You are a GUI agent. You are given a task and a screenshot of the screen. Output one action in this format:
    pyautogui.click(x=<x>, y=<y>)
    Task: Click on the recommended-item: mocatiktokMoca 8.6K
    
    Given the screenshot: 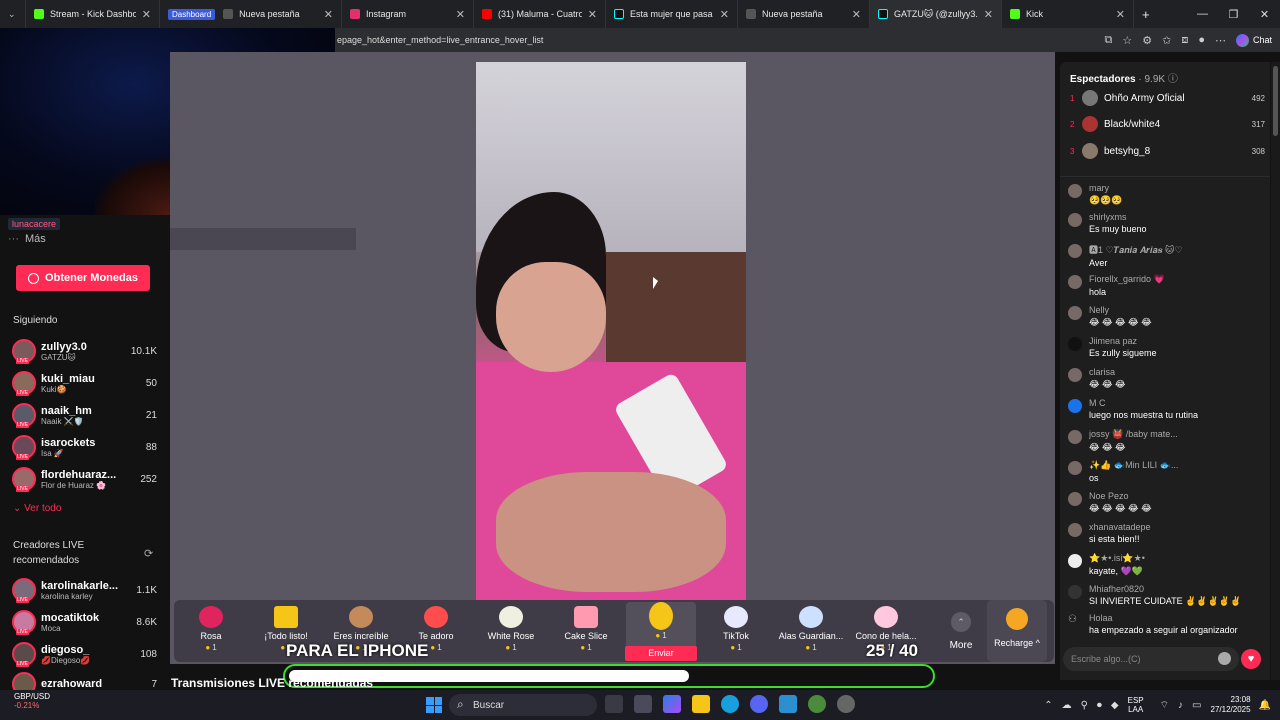 What is the action you would take?
    pyautogui.click(x=84, y=622)
    